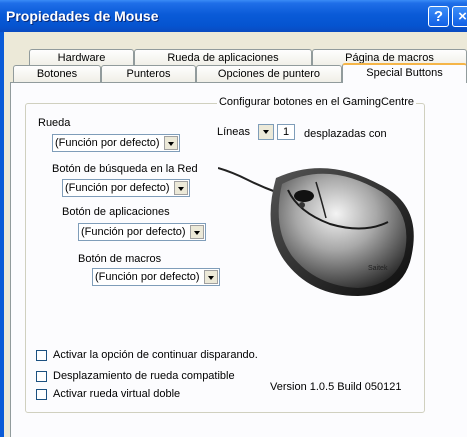 The image size is (467, 437). I want to click on wheel-select: (Función por defecto), so click(116, 143).